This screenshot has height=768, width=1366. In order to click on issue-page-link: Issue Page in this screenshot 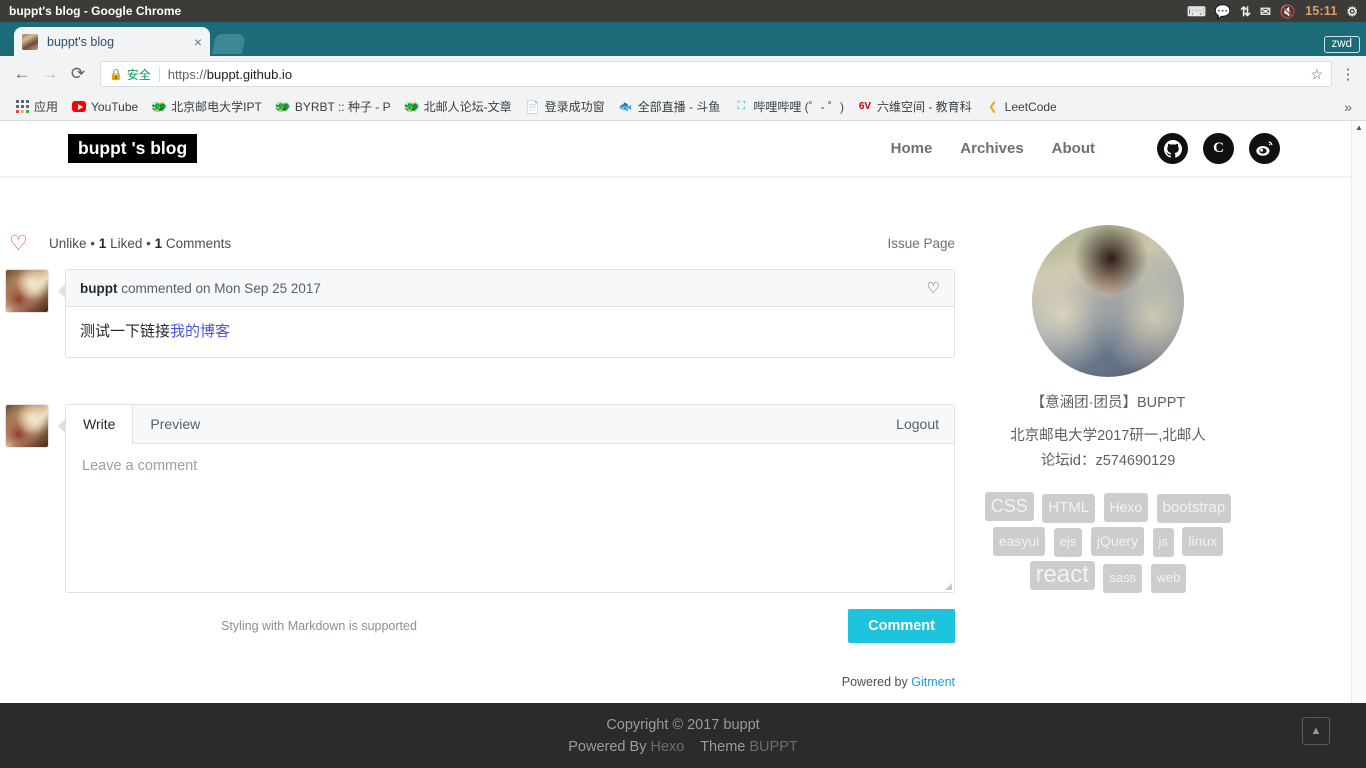, I will do `click(921, 243)`.